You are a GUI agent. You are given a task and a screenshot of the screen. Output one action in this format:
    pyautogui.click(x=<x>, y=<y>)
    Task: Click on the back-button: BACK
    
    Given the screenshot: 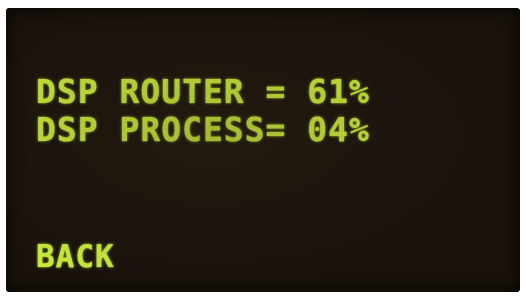 What is the action you would take?
    pyautogui.click(x=75, y=257)
    